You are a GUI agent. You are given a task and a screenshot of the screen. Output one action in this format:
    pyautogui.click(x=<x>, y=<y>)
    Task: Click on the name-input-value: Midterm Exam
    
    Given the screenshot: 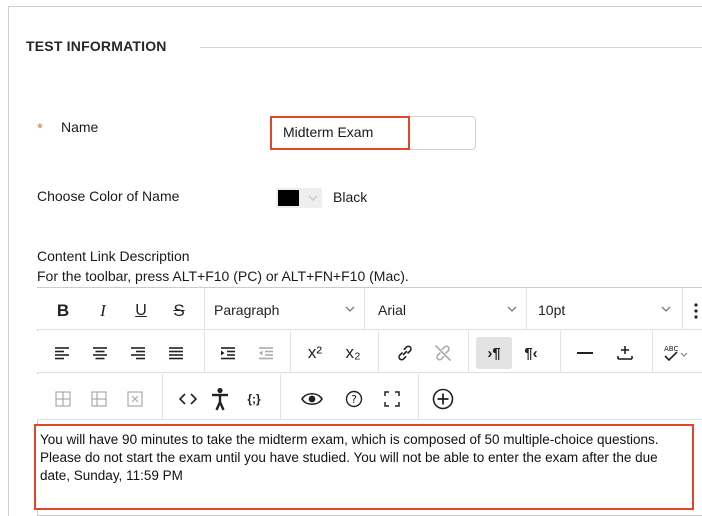 What is the action you would take?
    pyautogui.click(x=328, y=132)
    